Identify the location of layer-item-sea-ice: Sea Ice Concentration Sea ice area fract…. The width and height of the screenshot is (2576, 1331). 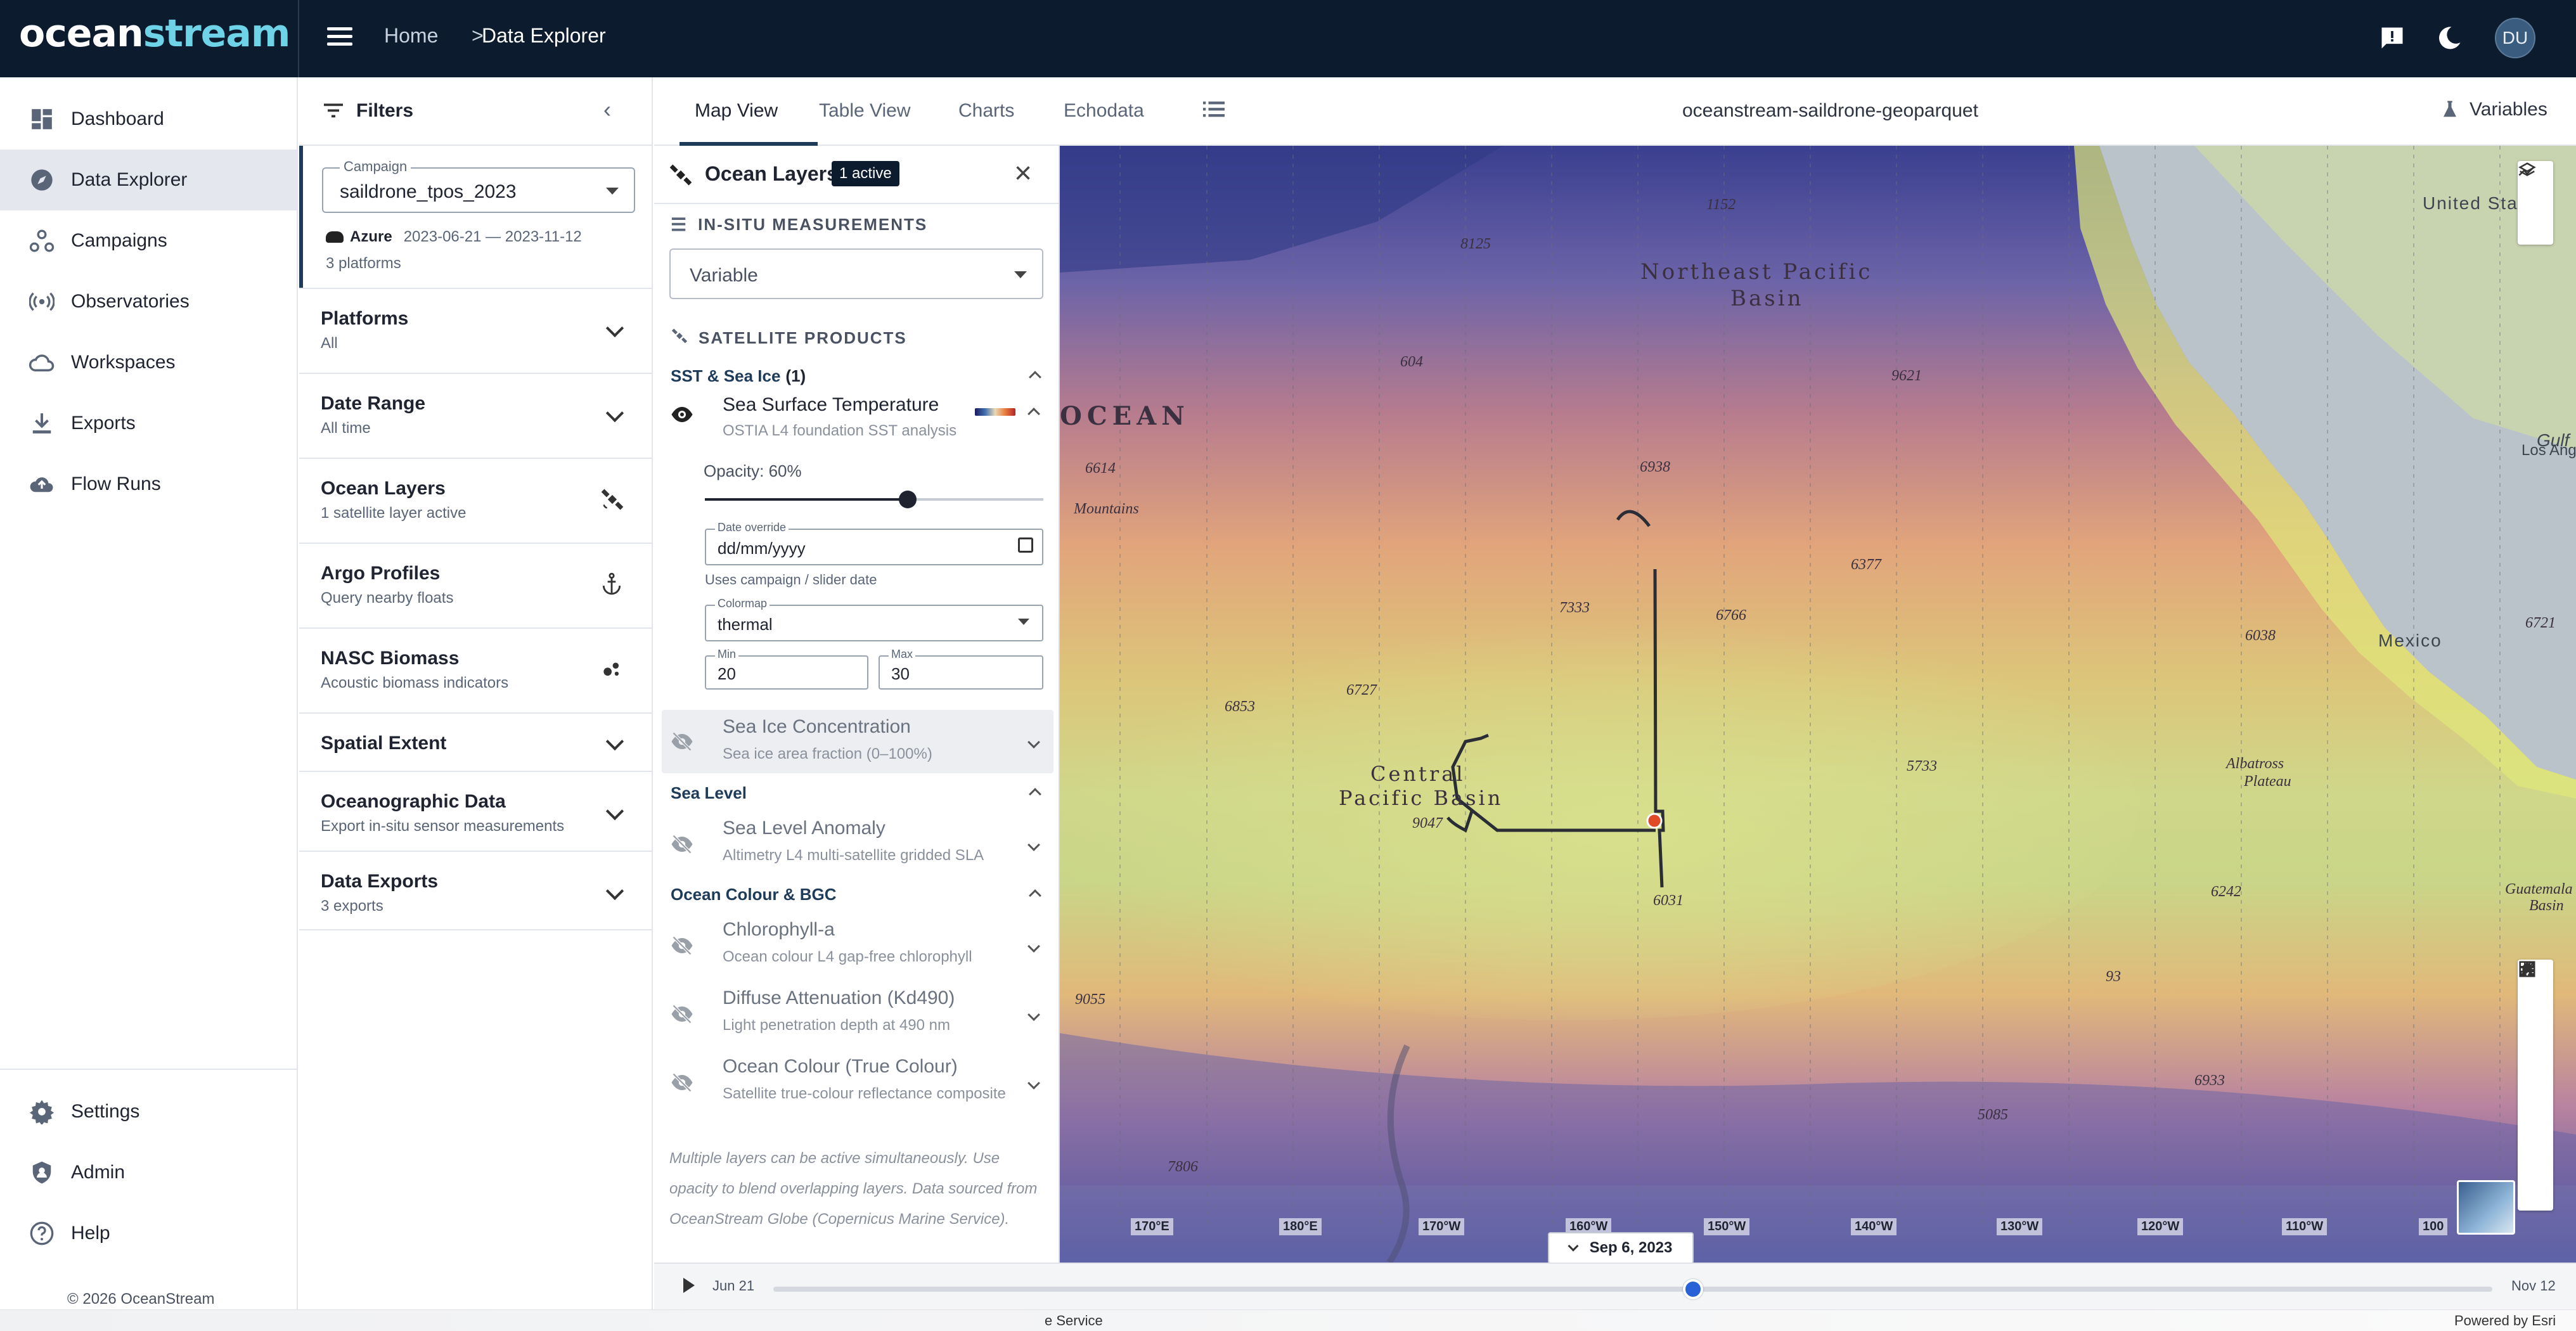
(857, 744).